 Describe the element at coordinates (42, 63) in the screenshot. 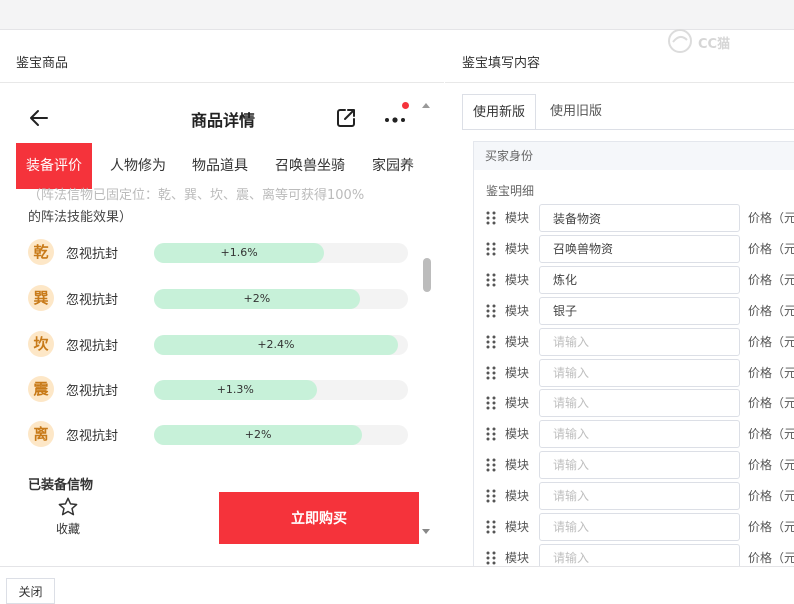

I see `left-section-title: 鉴宝商品` at that location.